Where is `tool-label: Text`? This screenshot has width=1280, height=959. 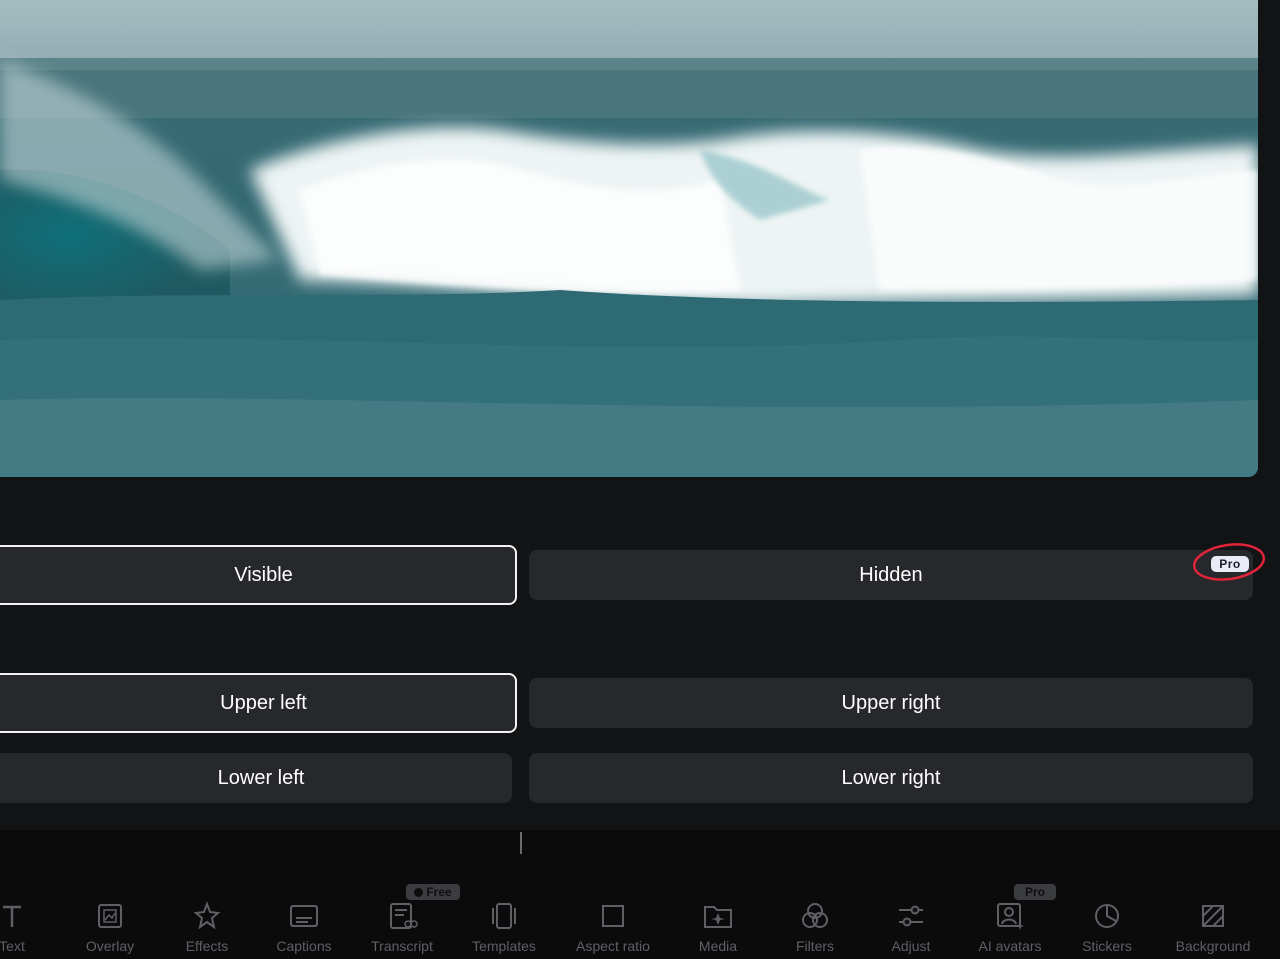
tool-label: Text is located at coordinates (12, 946).